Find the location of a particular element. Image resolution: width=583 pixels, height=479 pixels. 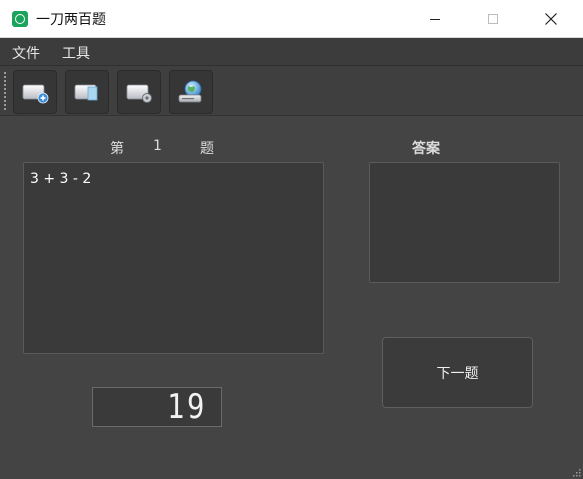

title-bar: 一刀两百题 is located at coordinates (291, 19).